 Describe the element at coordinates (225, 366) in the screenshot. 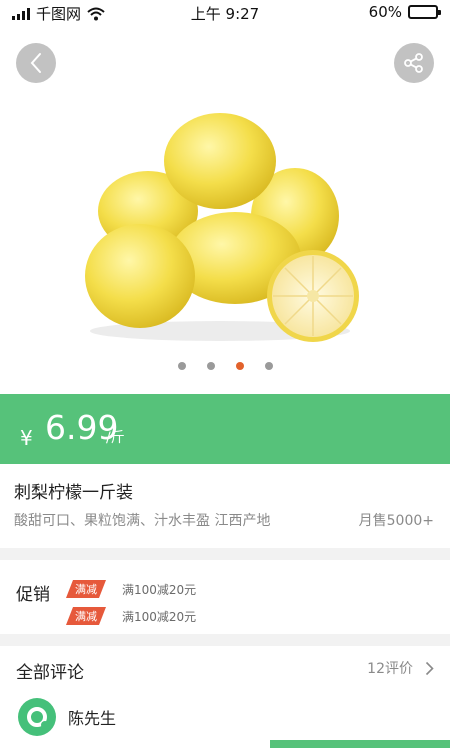

I see `carousel-indicator` at that location.